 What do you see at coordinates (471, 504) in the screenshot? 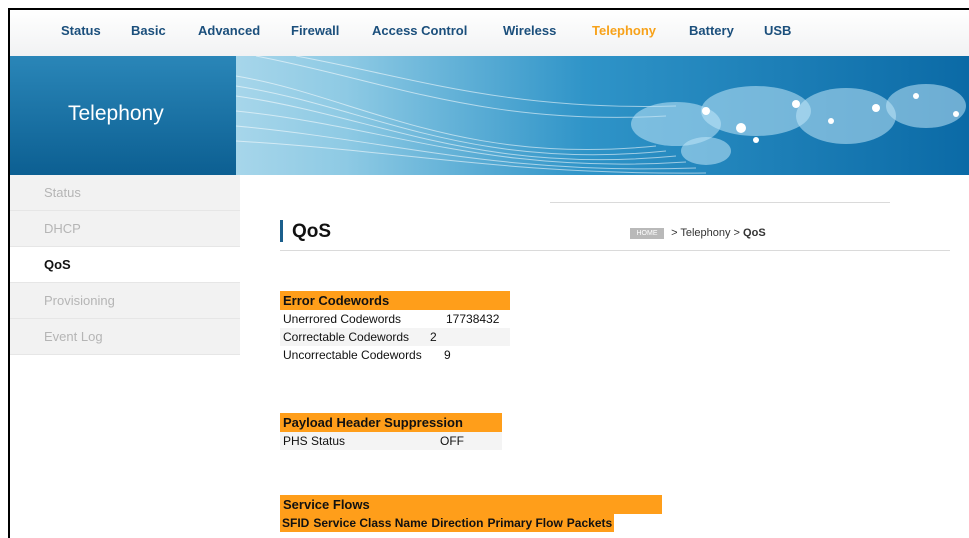
I see `service-flows-heading: Service Flows` at bounding box center [471, 504].